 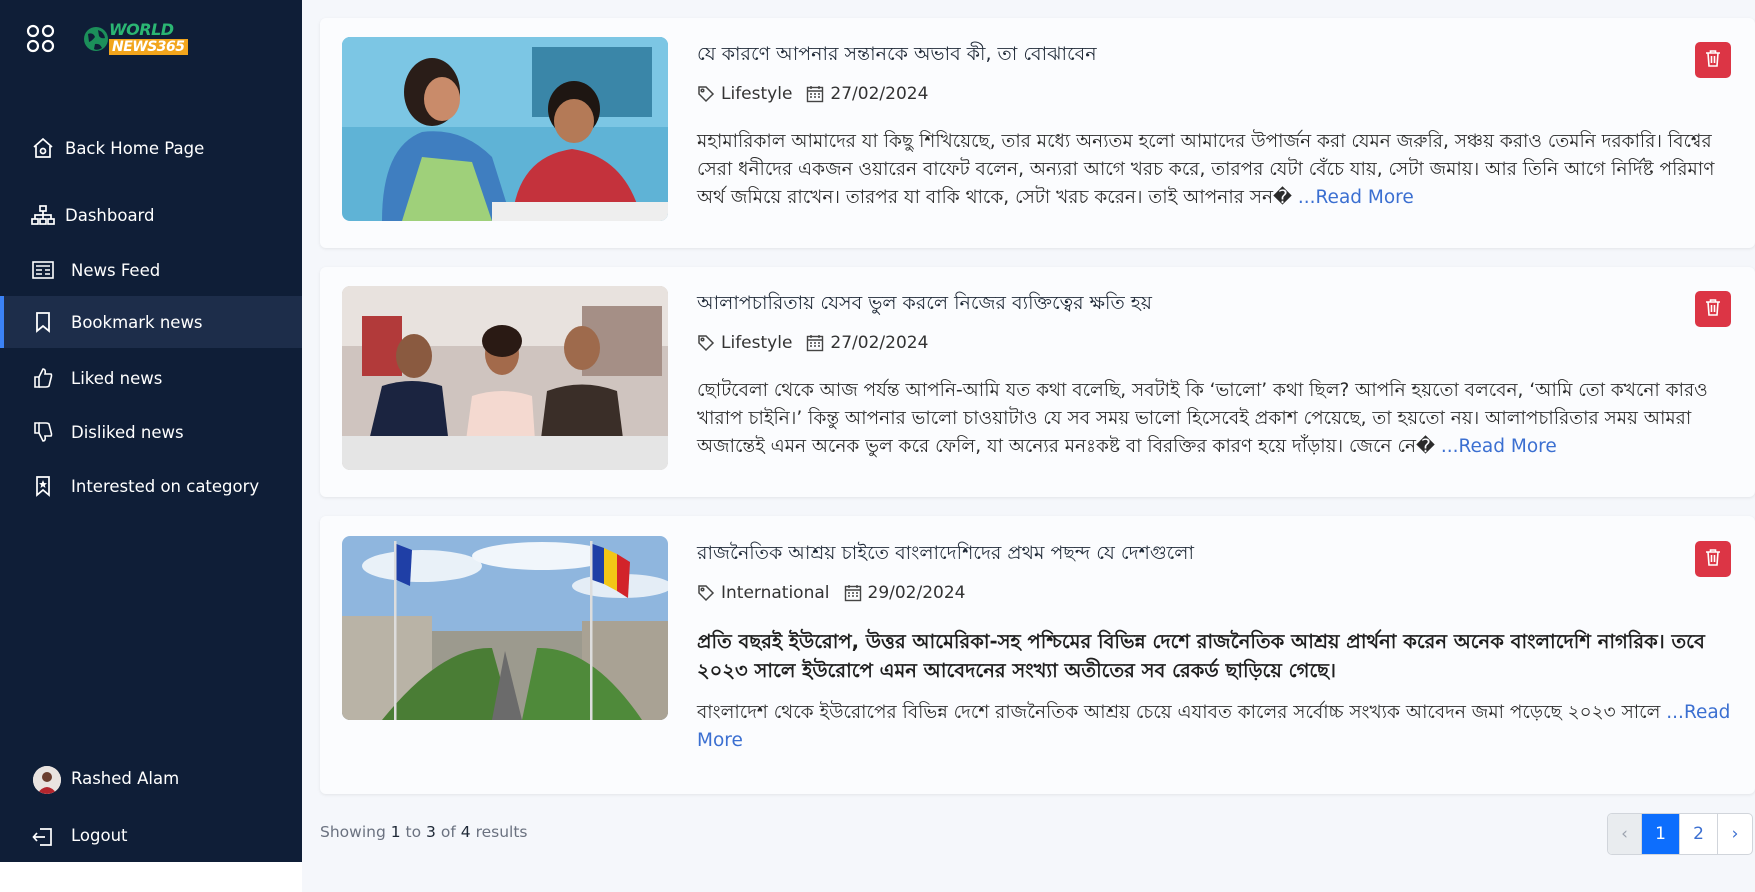 I want to click on sidebar-item-interested-category: Interested on category, so click(x=151, y=486).